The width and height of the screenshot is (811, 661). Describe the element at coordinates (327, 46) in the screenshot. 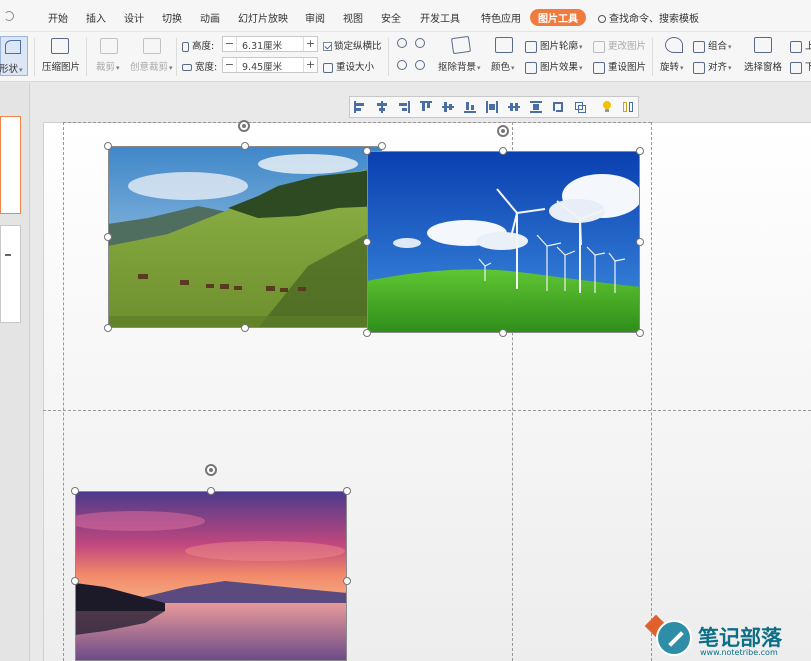

I see `checkbox-checked-icon` at that location.